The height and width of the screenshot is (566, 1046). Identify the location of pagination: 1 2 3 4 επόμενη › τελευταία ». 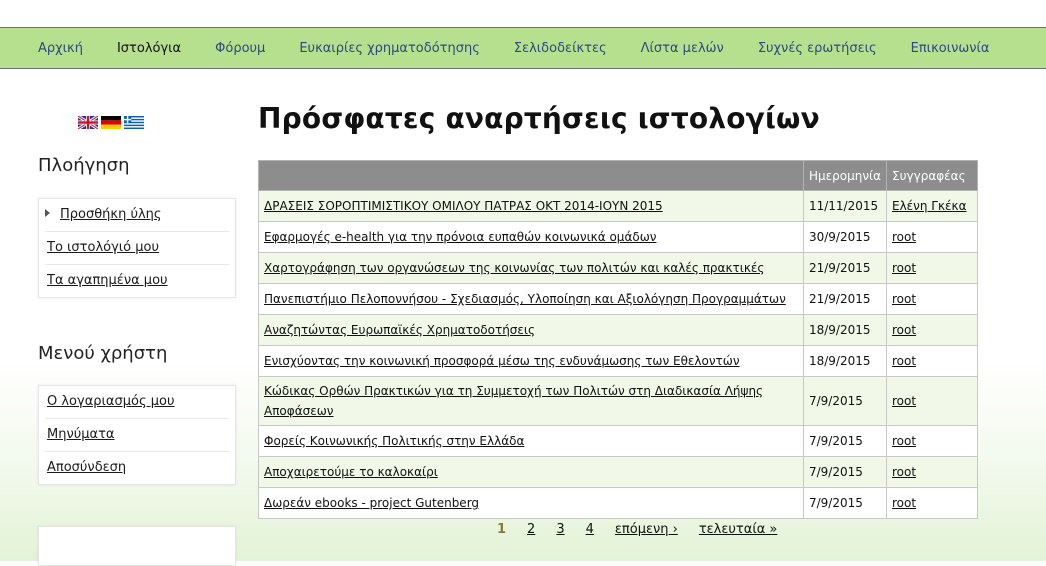
(647, 529).